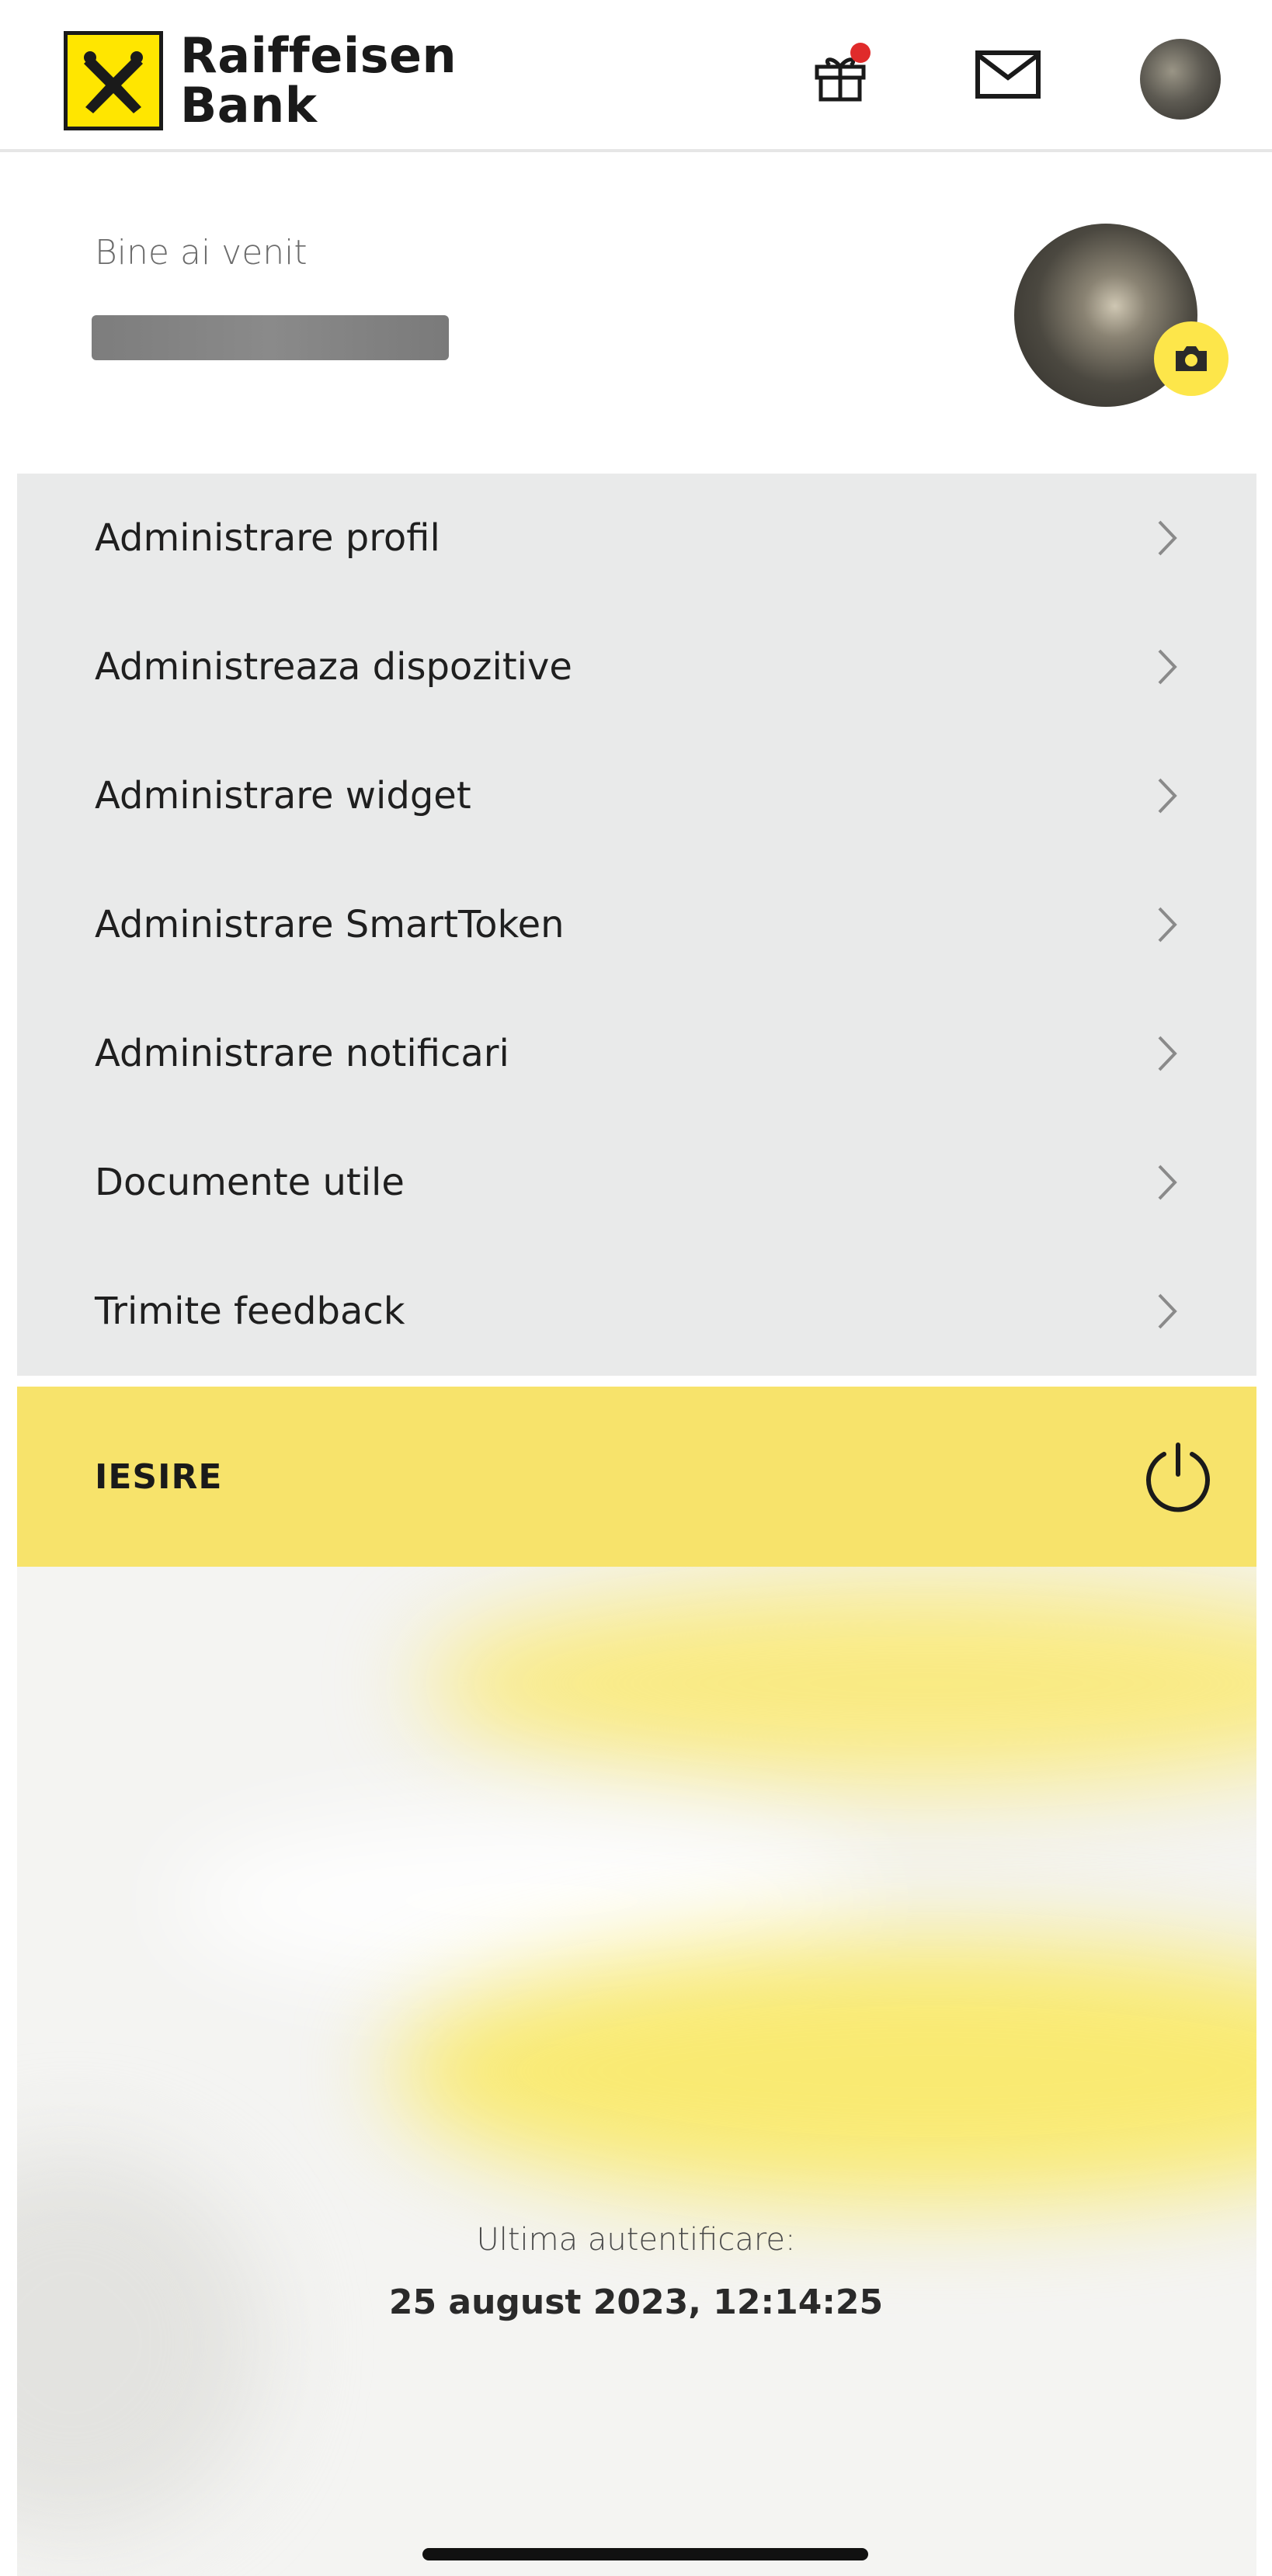  I want to click on last-login-label: Ultima autentificare:, so click(636, 2240).